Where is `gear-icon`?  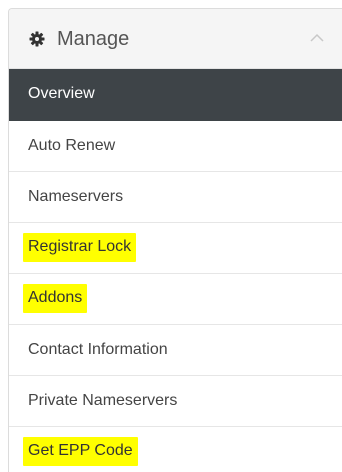
gear-icon is located at coordinates (37, 39).